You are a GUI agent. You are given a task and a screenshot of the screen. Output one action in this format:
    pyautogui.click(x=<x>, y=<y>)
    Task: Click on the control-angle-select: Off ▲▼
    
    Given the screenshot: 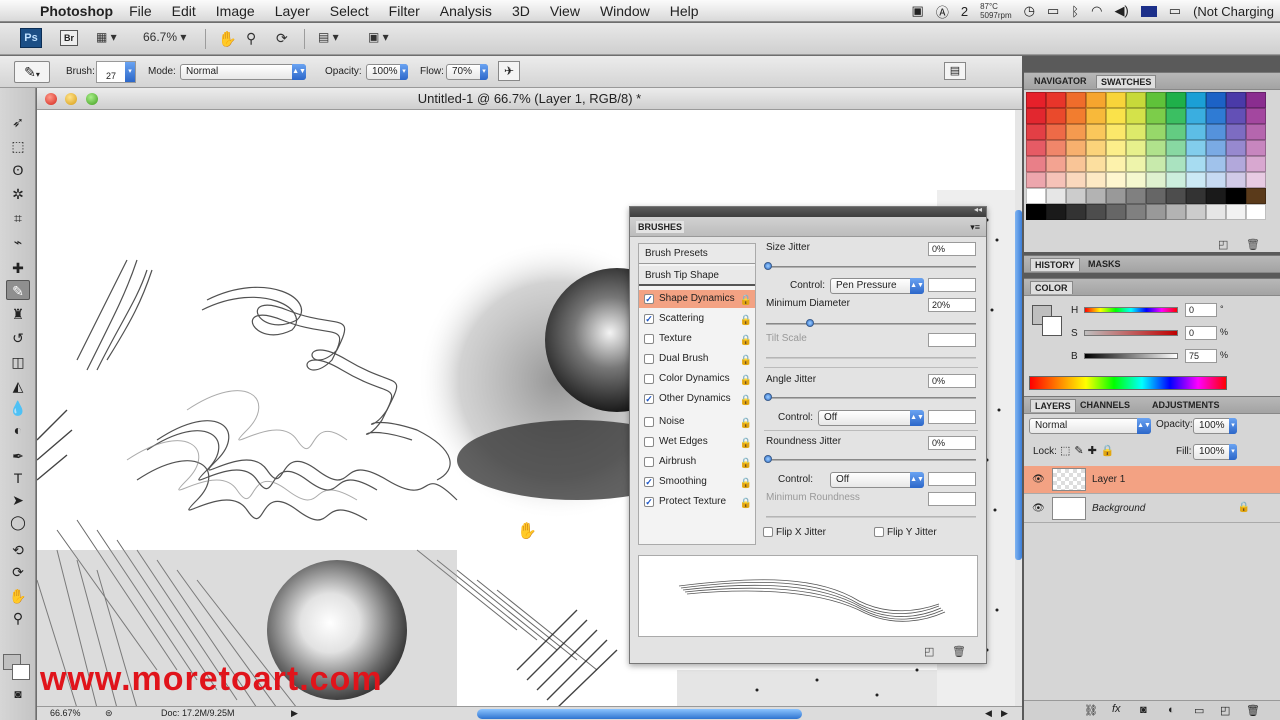 What is the action you would take?
    pyautogui.click(x=871, y=418)
    